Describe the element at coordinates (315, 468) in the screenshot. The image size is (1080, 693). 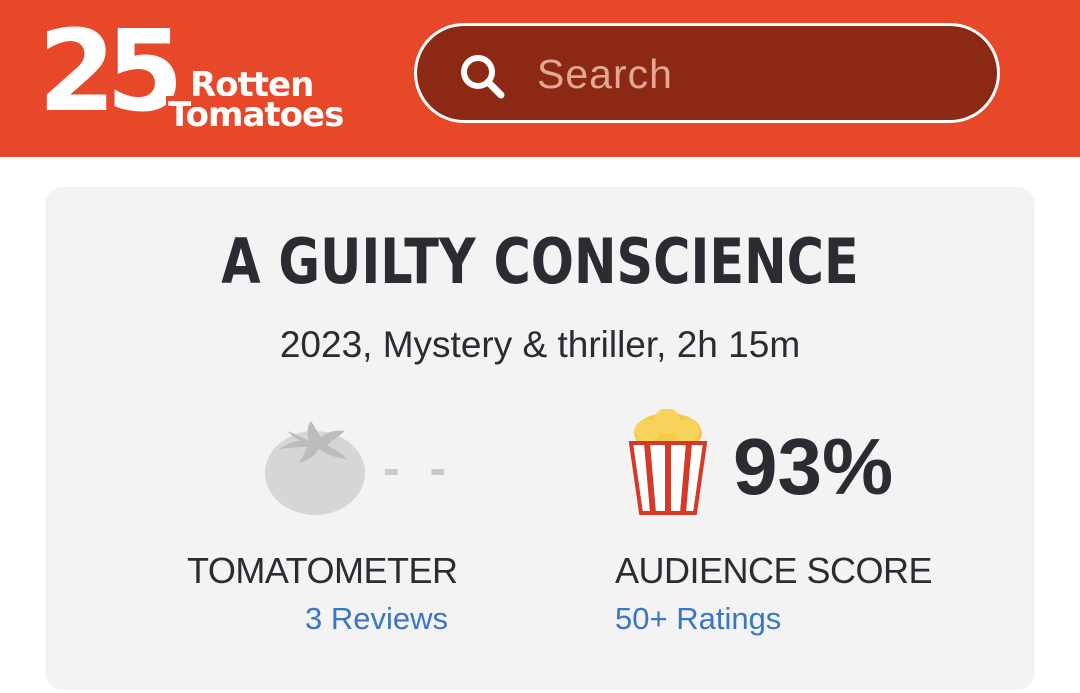
I see `tomato-empty-icon` at that location.